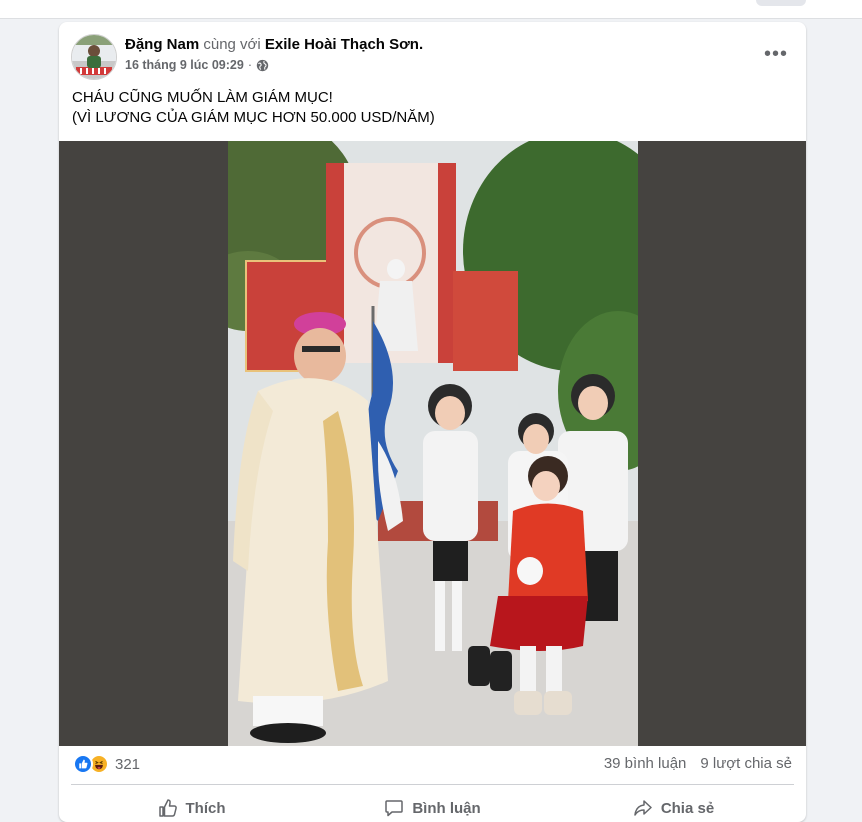 This screenshot has width=862, height=822. What do you see at coordinates (431, 9) in the screenshot?
I see `top-navigation-bar` at bounding box center [431, 9].